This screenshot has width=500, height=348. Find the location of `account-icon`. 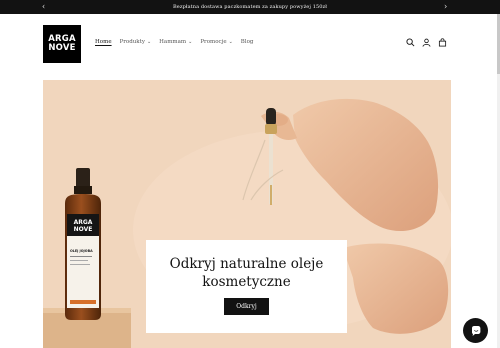

account-icon is located at coordinates (426, 42).